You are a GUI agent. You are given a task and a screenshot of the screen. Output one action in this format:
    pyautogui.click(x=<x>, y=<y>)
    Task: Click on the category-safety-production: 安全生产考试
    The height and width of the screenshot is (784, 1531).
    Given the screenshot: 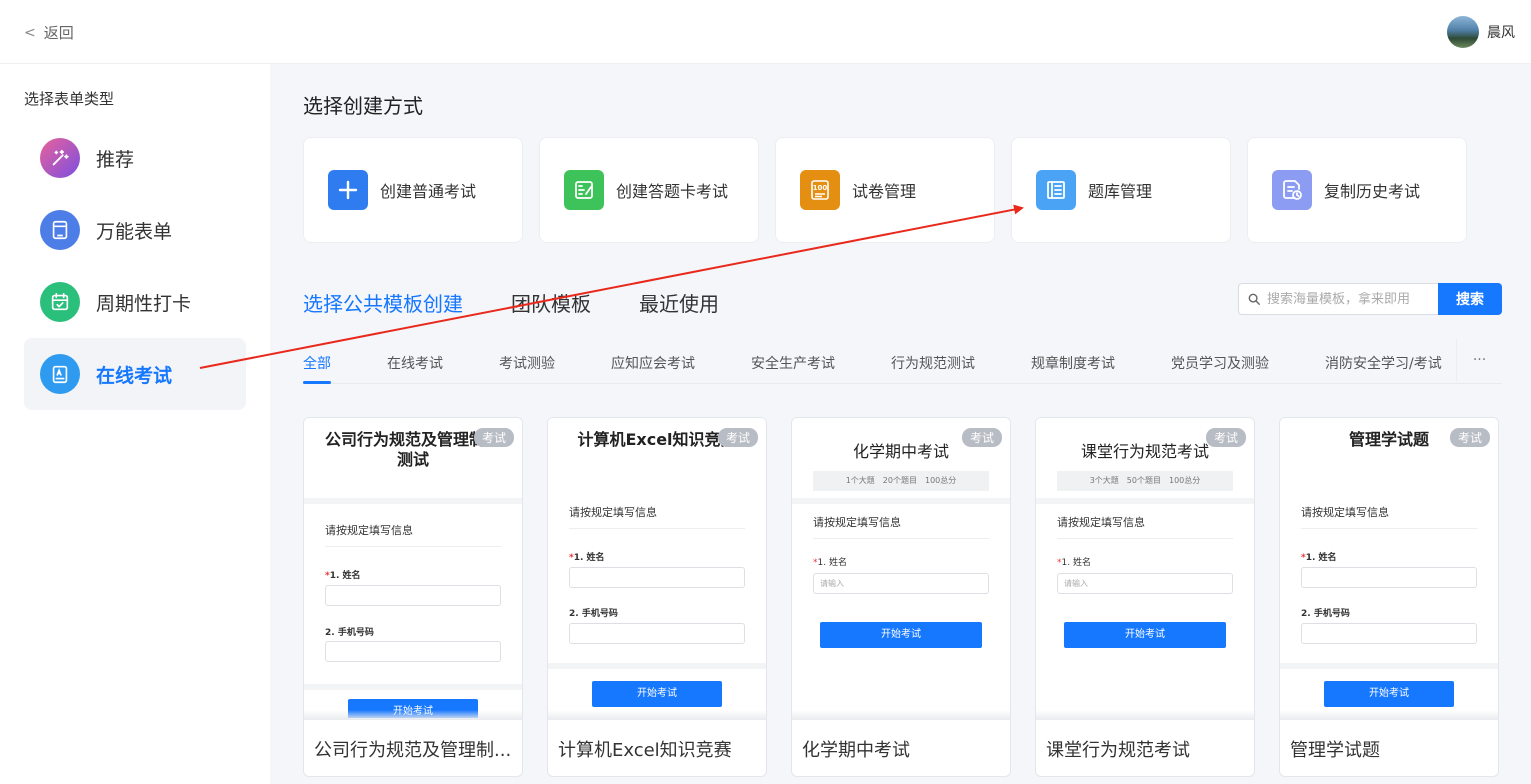 What is the action you would take?
    pyautogui.click(x=793, y=363)
    